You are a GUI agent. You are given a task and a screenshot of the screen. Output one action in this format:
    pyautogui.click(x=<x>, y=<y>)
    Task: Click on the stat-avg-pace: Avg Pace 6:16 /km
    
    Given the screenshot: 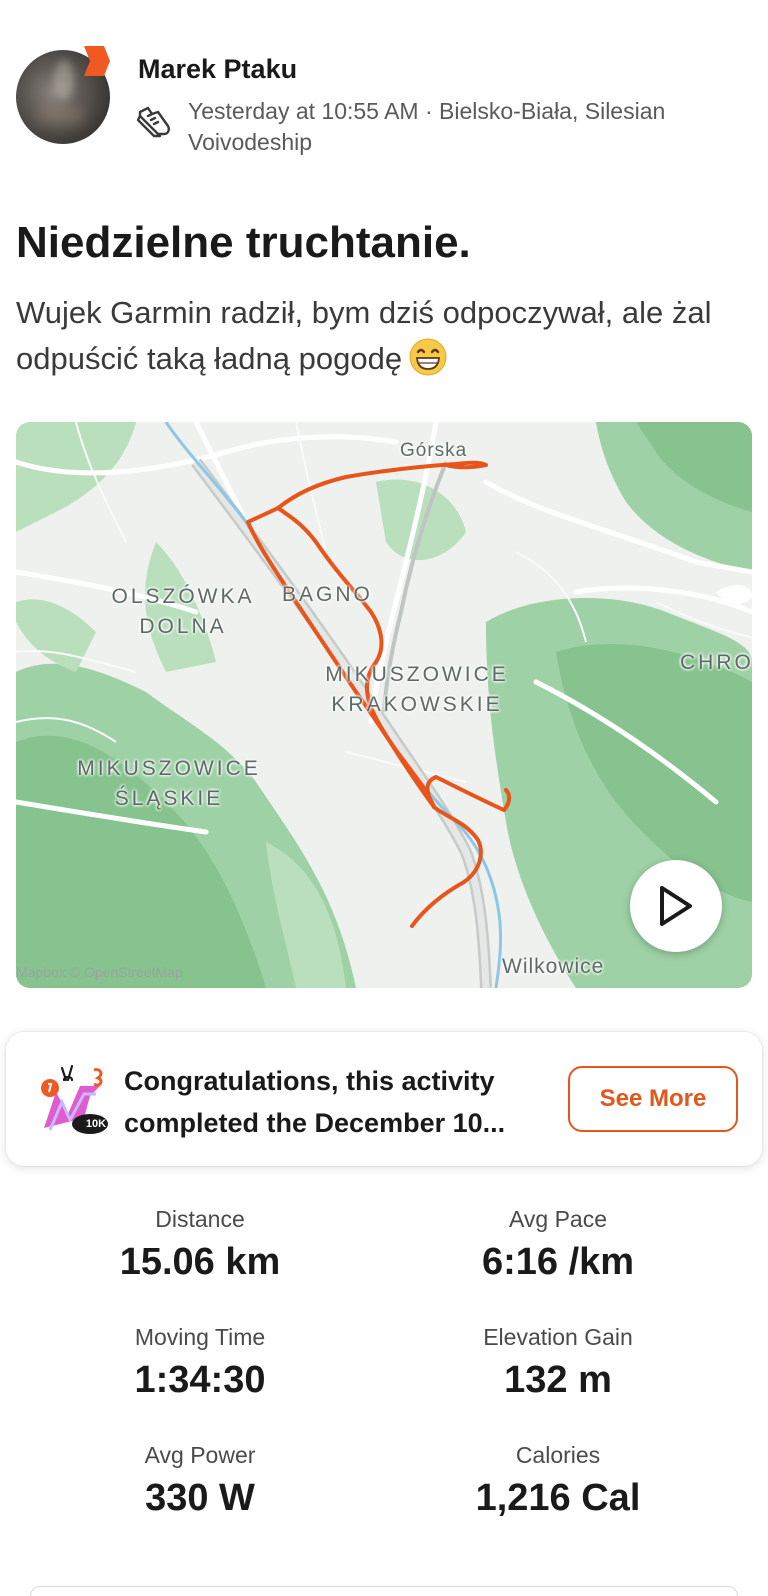 What is the action you would take?
    pyautogui.click(x=558, y=1246)
    